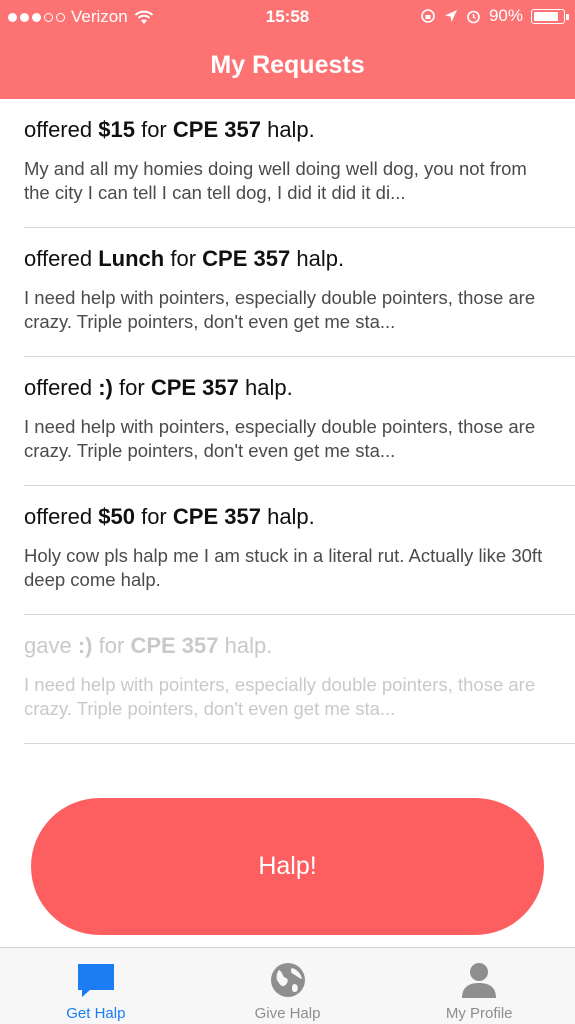 The image size is (575, 1024). I want to click on request-headline: gave :) for CPE 357 halp., so click(148, 646).